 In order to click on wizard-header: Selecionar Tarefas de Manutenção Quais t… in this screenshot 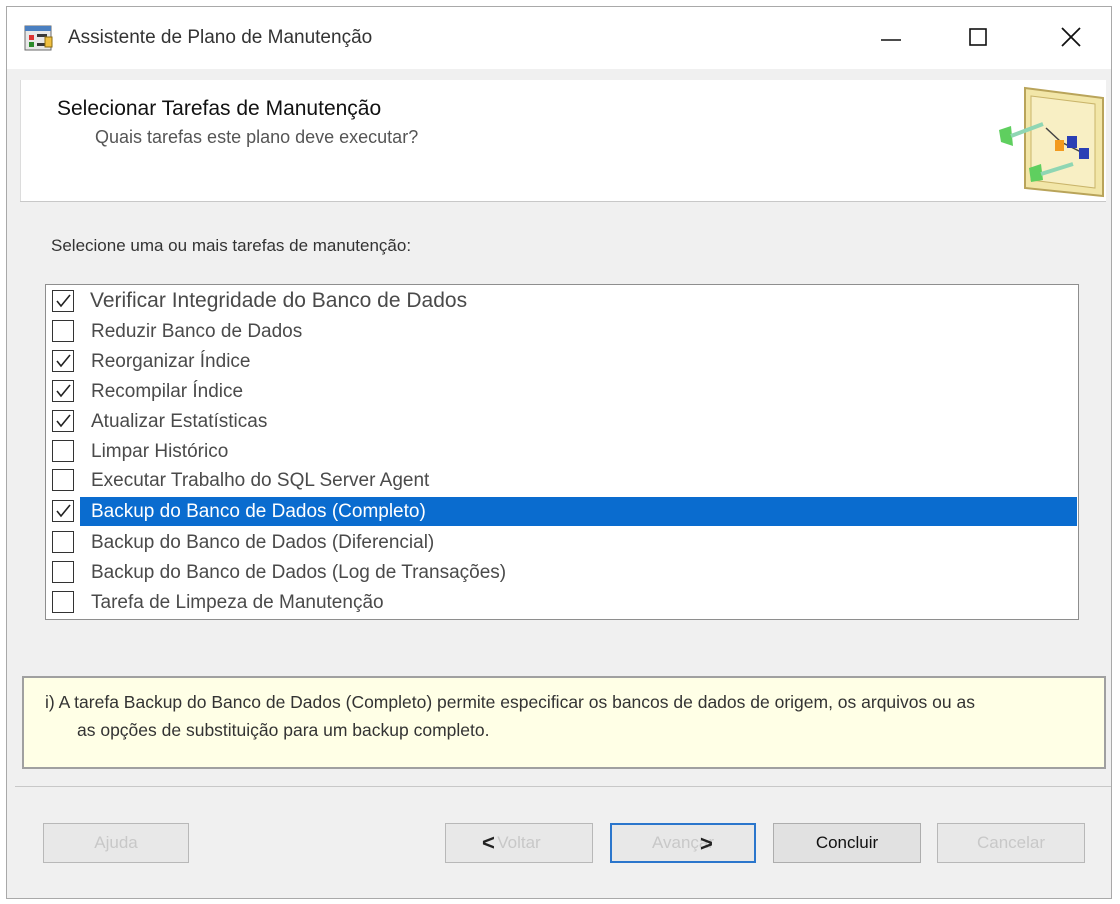, I will do `click(563, 141)`.